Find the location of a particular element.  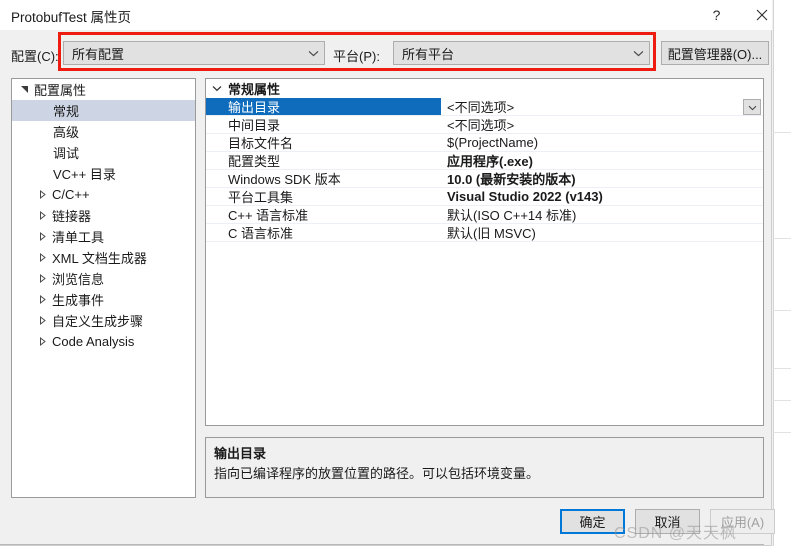

property-value: 10.0 (最新安装的版本) is located at coordinates (602, 178).